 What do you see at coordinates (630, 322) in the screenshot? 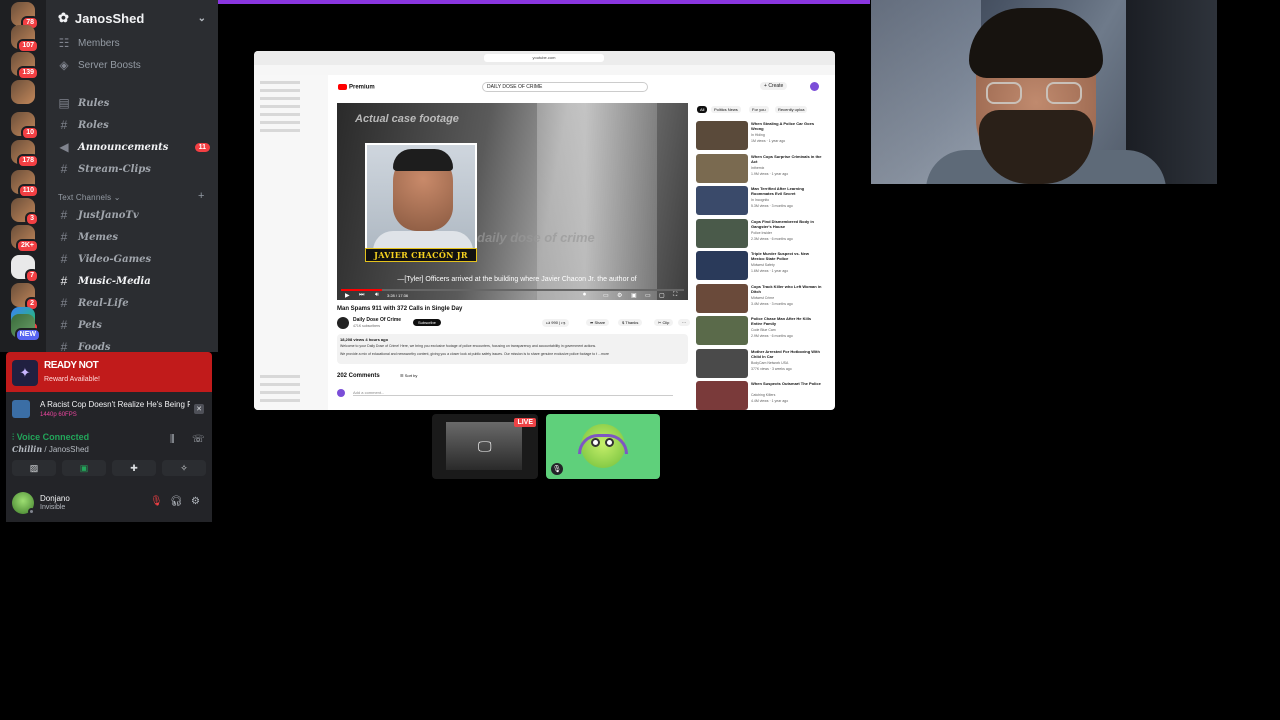
I see `thanks-button: $ Thanks` at bounding box center [630, 322].